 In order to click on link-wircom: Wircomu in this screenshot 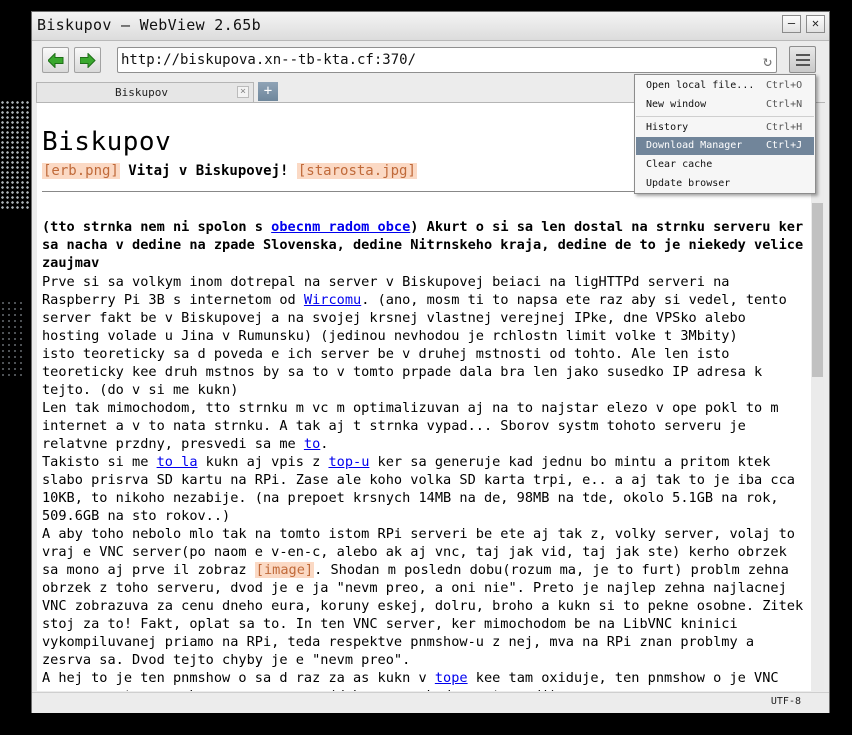, I will do `click(332, 300)`.